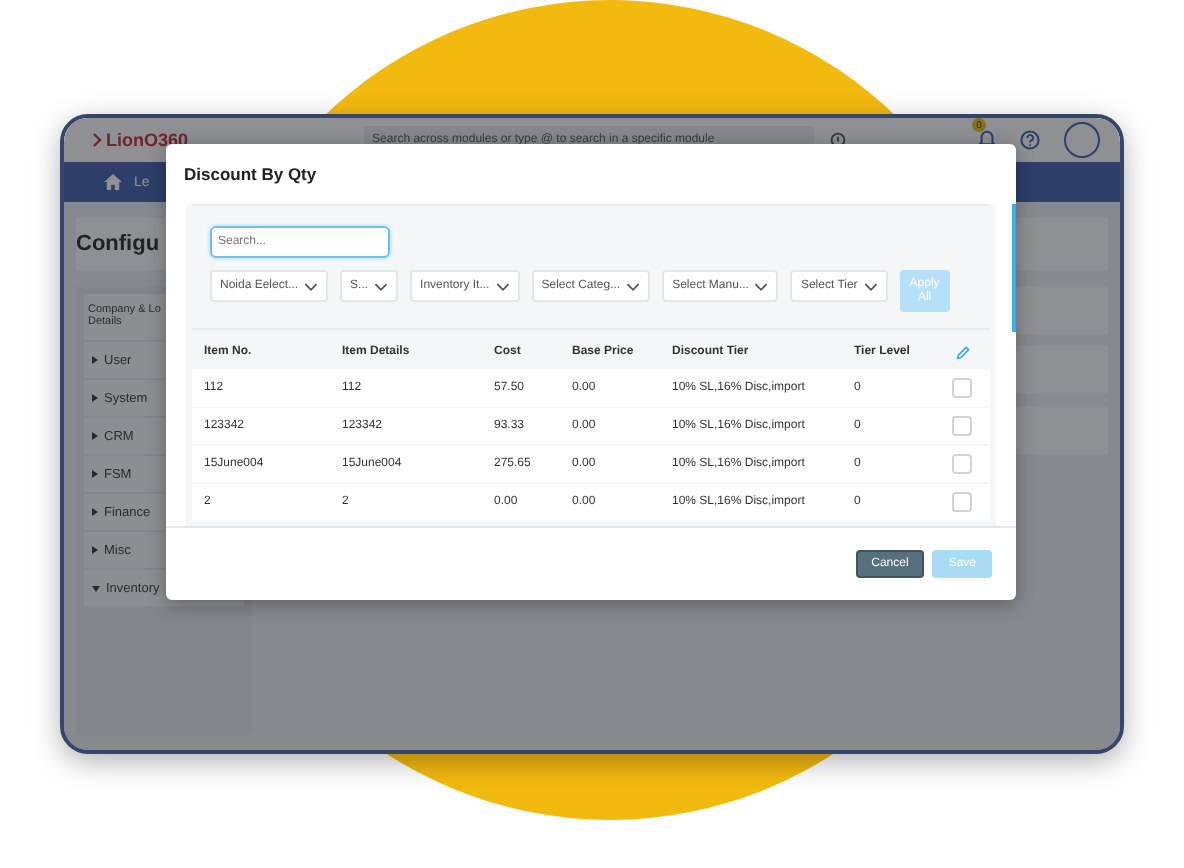  I want to click on logo-icon, so click(97, 140).